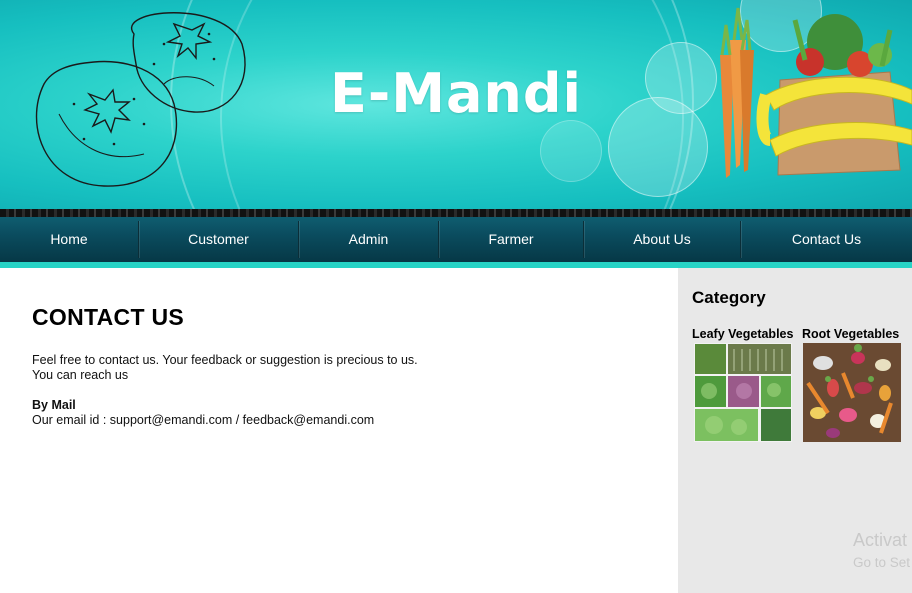  Describe the element at coordinates (368, 239) in the screenshot. I see `nav-admin: Admin` at that location.